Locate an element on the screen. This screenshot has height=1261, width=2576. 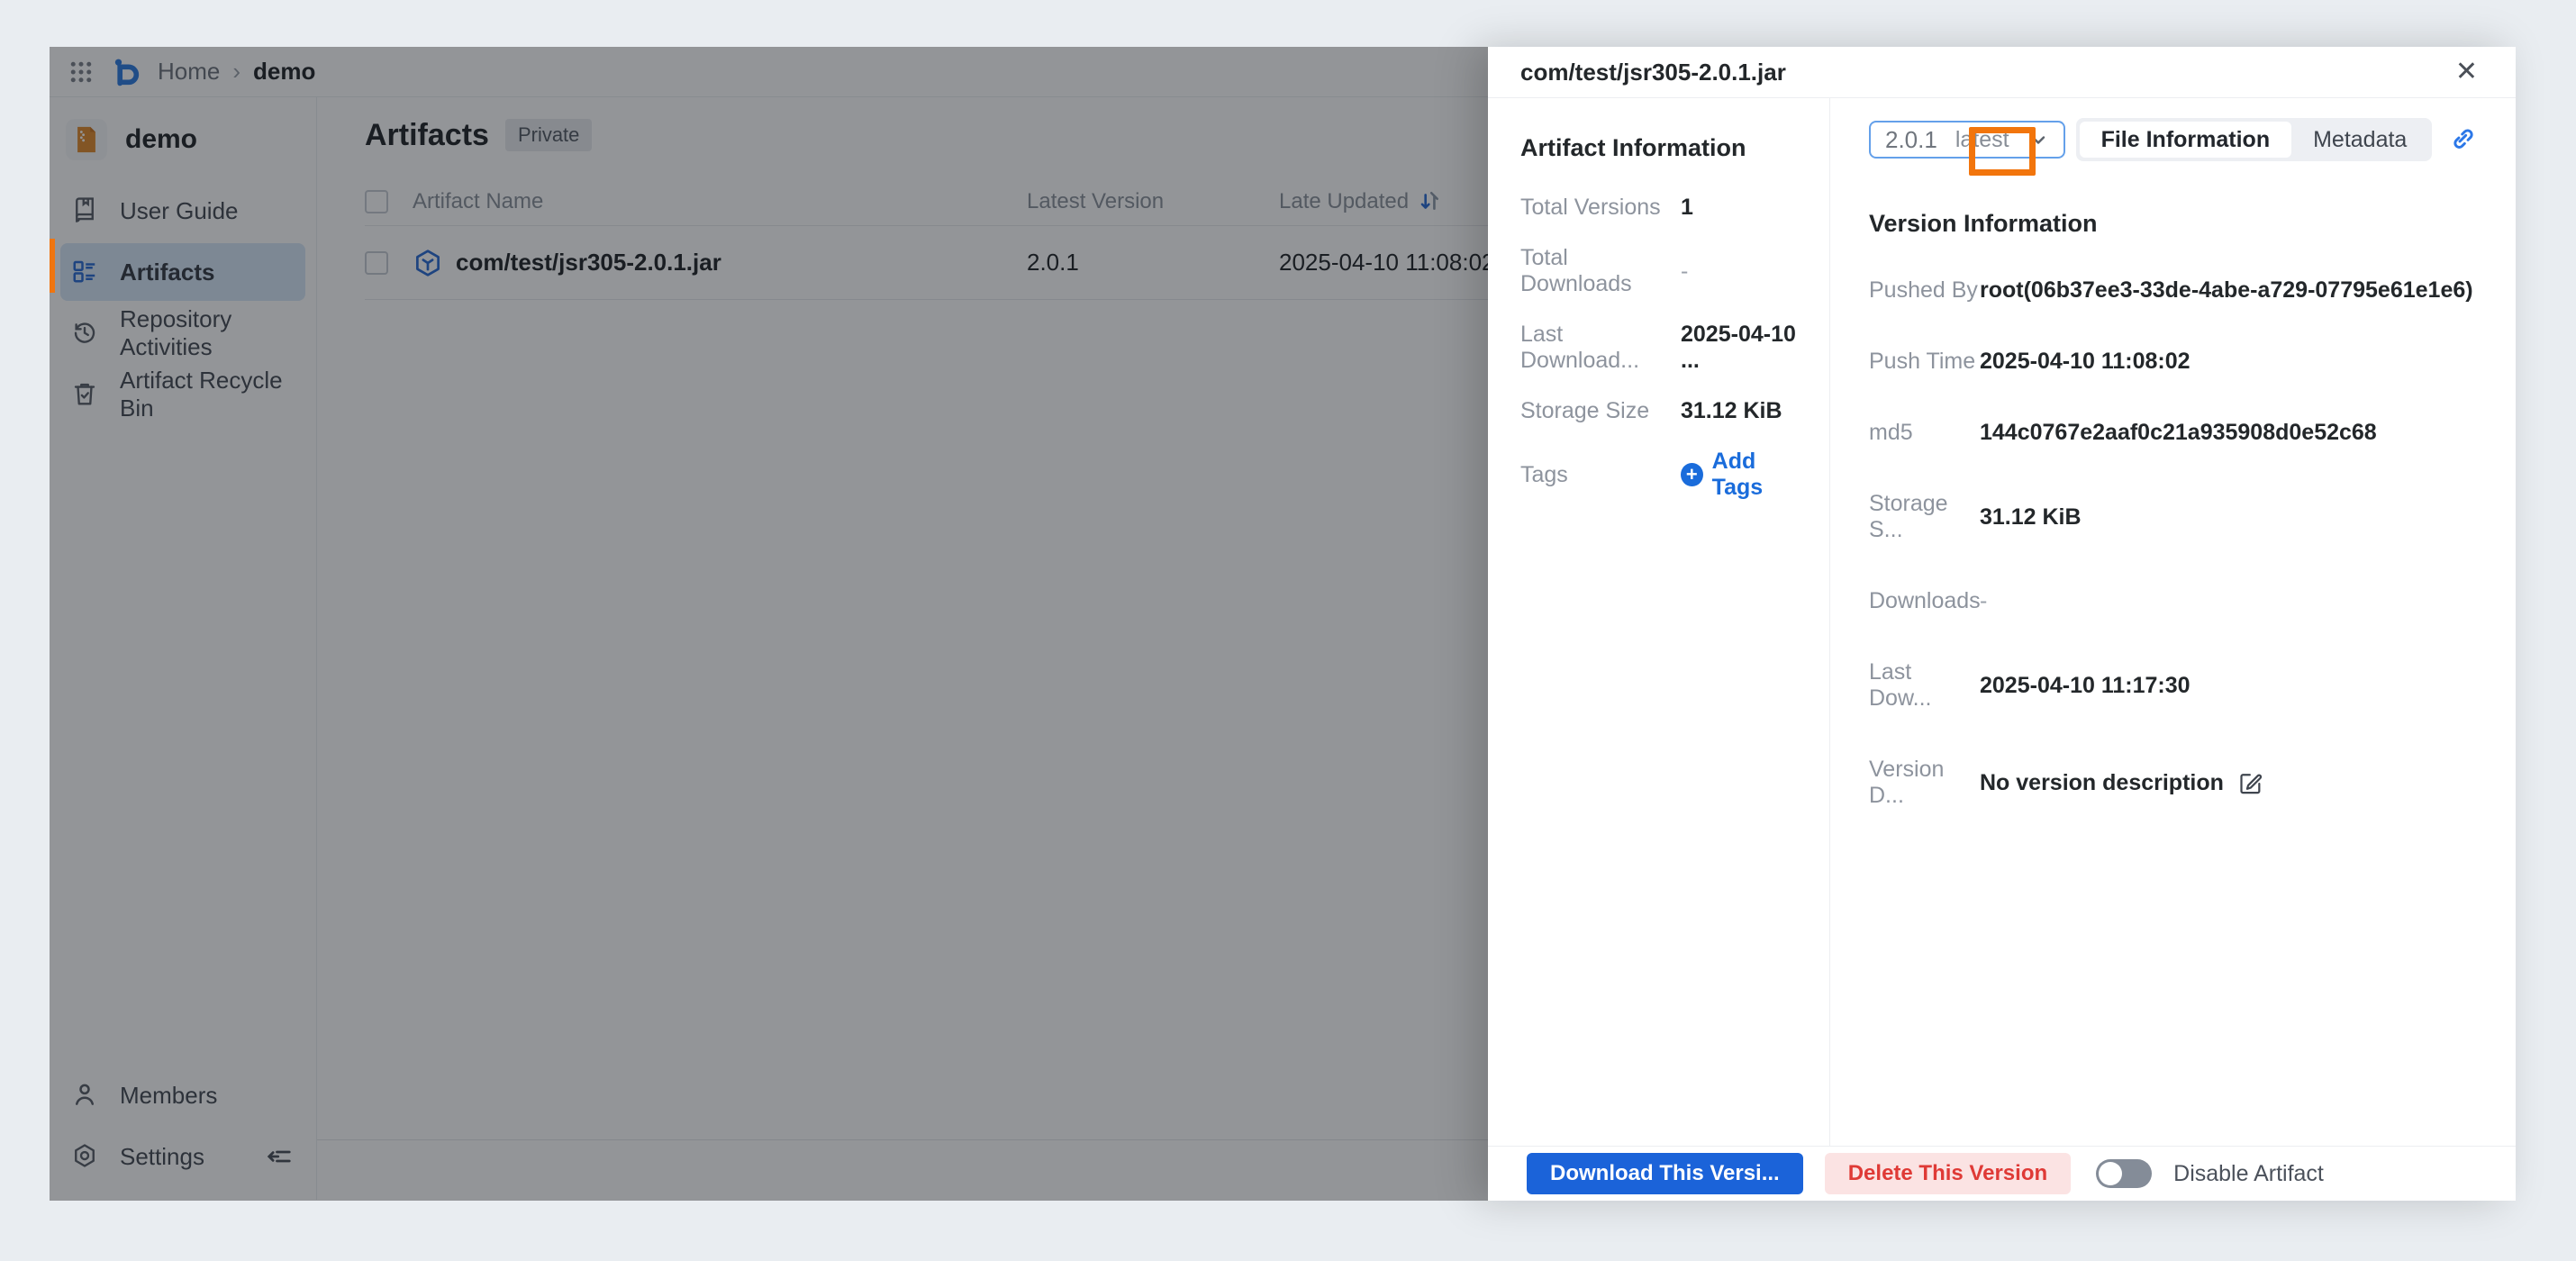
version-info-row: Storage S... 31.12 KiB is located at coordinates (2172, 517).